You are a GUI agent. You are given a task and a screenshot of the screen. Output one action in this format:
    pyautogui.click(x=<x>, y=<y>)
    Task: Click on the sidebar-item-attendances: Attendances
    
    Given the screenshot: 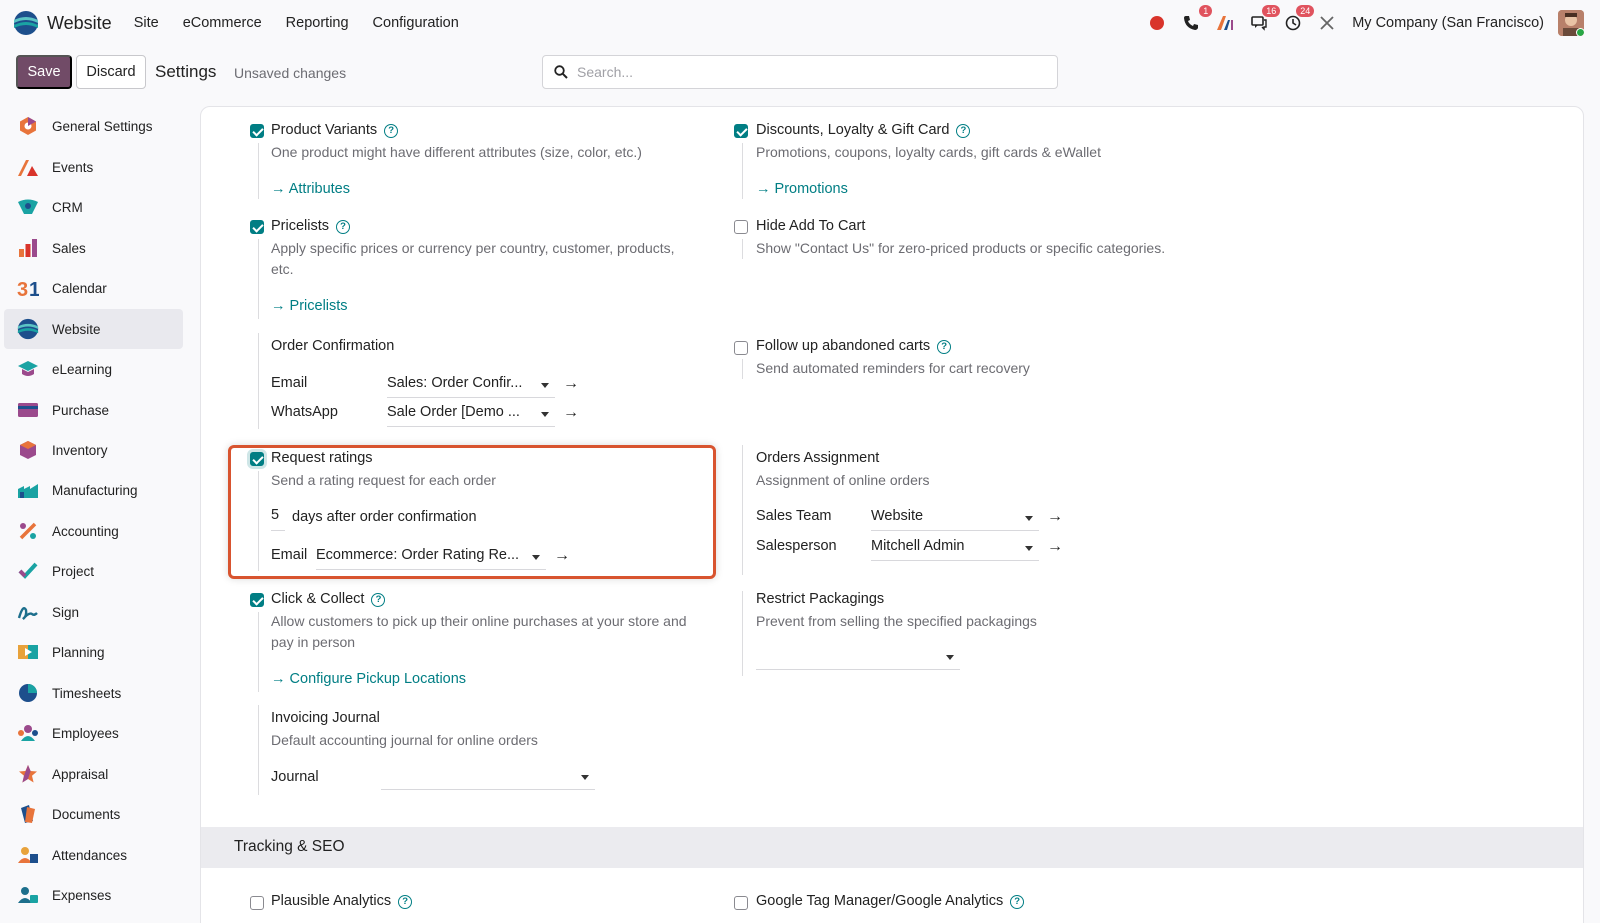 What is the action you would take?
    pyautogui.click(x=93, y=855)
    